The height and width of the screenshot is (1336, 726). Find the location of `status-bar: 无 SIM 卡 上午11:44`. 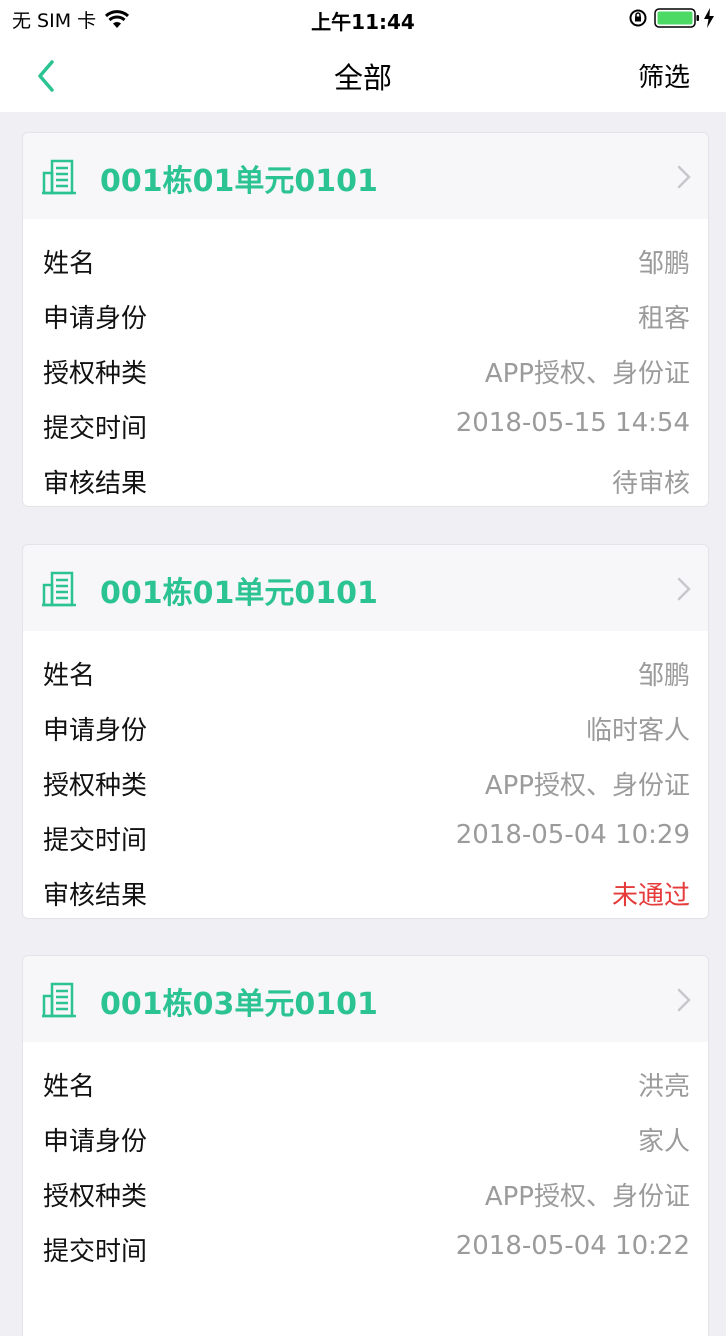

status-bar: 无 SIM 卡 上午11:44 is located at coordinates (363, 18).